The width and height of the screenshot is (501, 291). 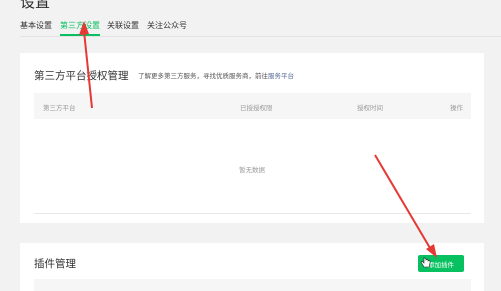 I want to click on auth-table-header: 第三方平台 已授授权限 授权时间 操作, so click(x=252, y=106).